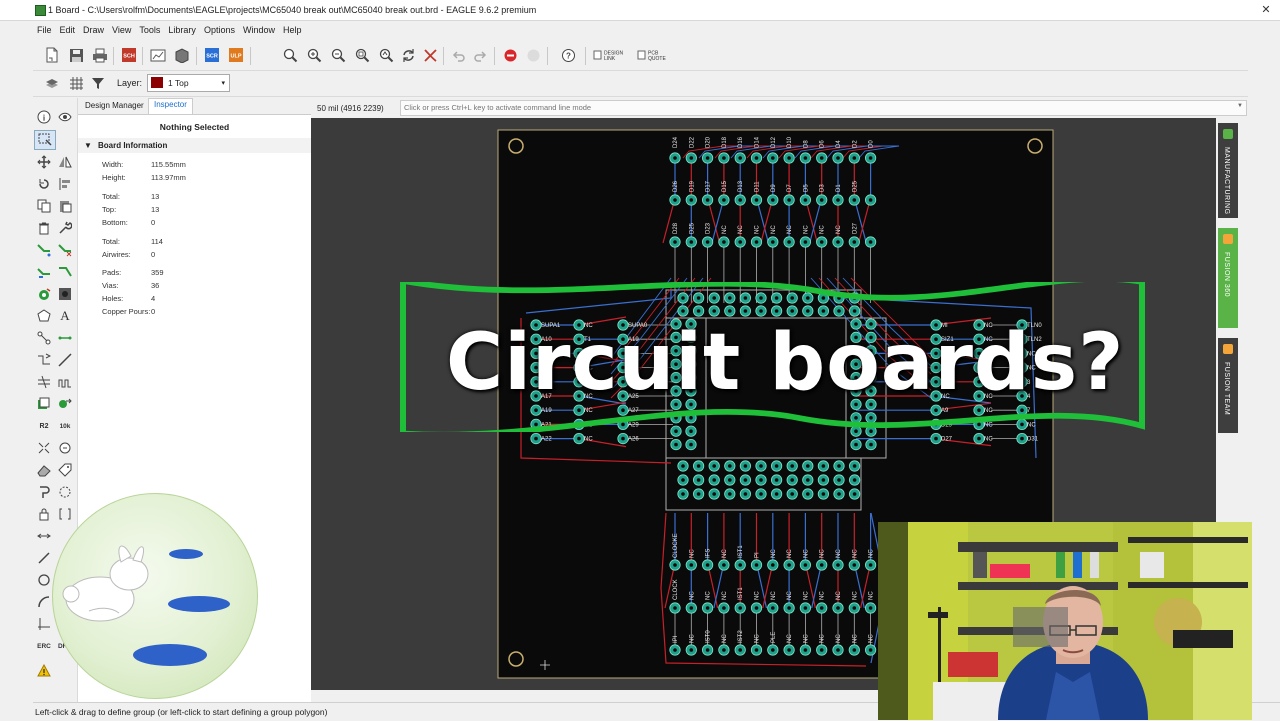 Image resolution: width=1280 pixels, height=721 pixels. Describe the element at coordinates (814, 107) in the screenshot. I see `command-line-input` at that location.